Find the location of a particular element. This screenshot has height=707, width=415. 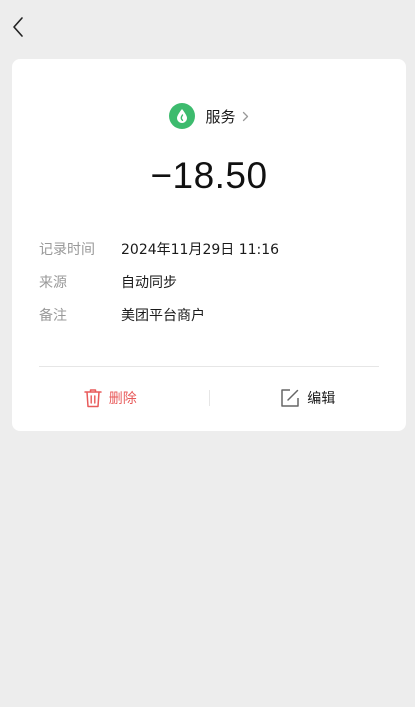

detail-row-record-time: 记录时间 2024年11月29日 11:16 is located at coordinates (212, 248).